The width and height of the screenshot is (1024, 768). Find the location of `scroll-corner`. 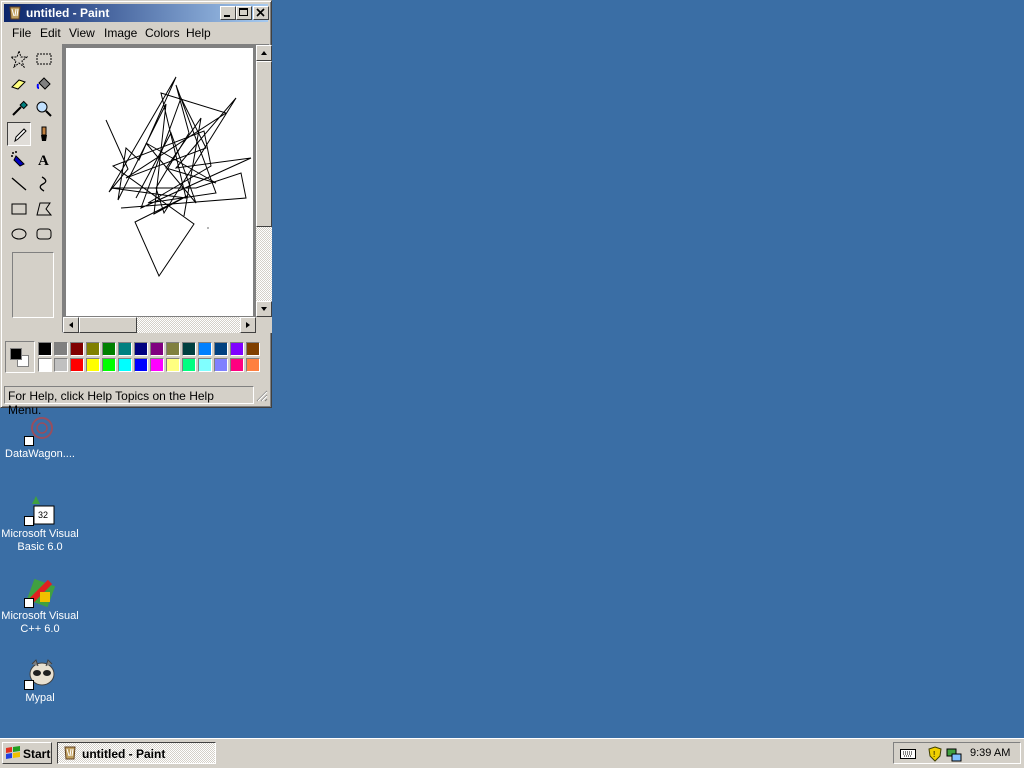

scroll-corner is located at coordinates (264, 325).